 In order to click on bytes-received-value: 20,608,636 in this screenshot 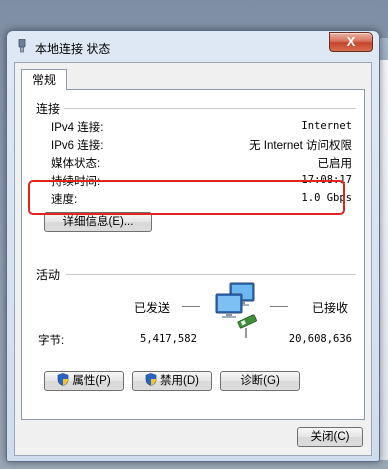, I will do `click(320, 339)`.